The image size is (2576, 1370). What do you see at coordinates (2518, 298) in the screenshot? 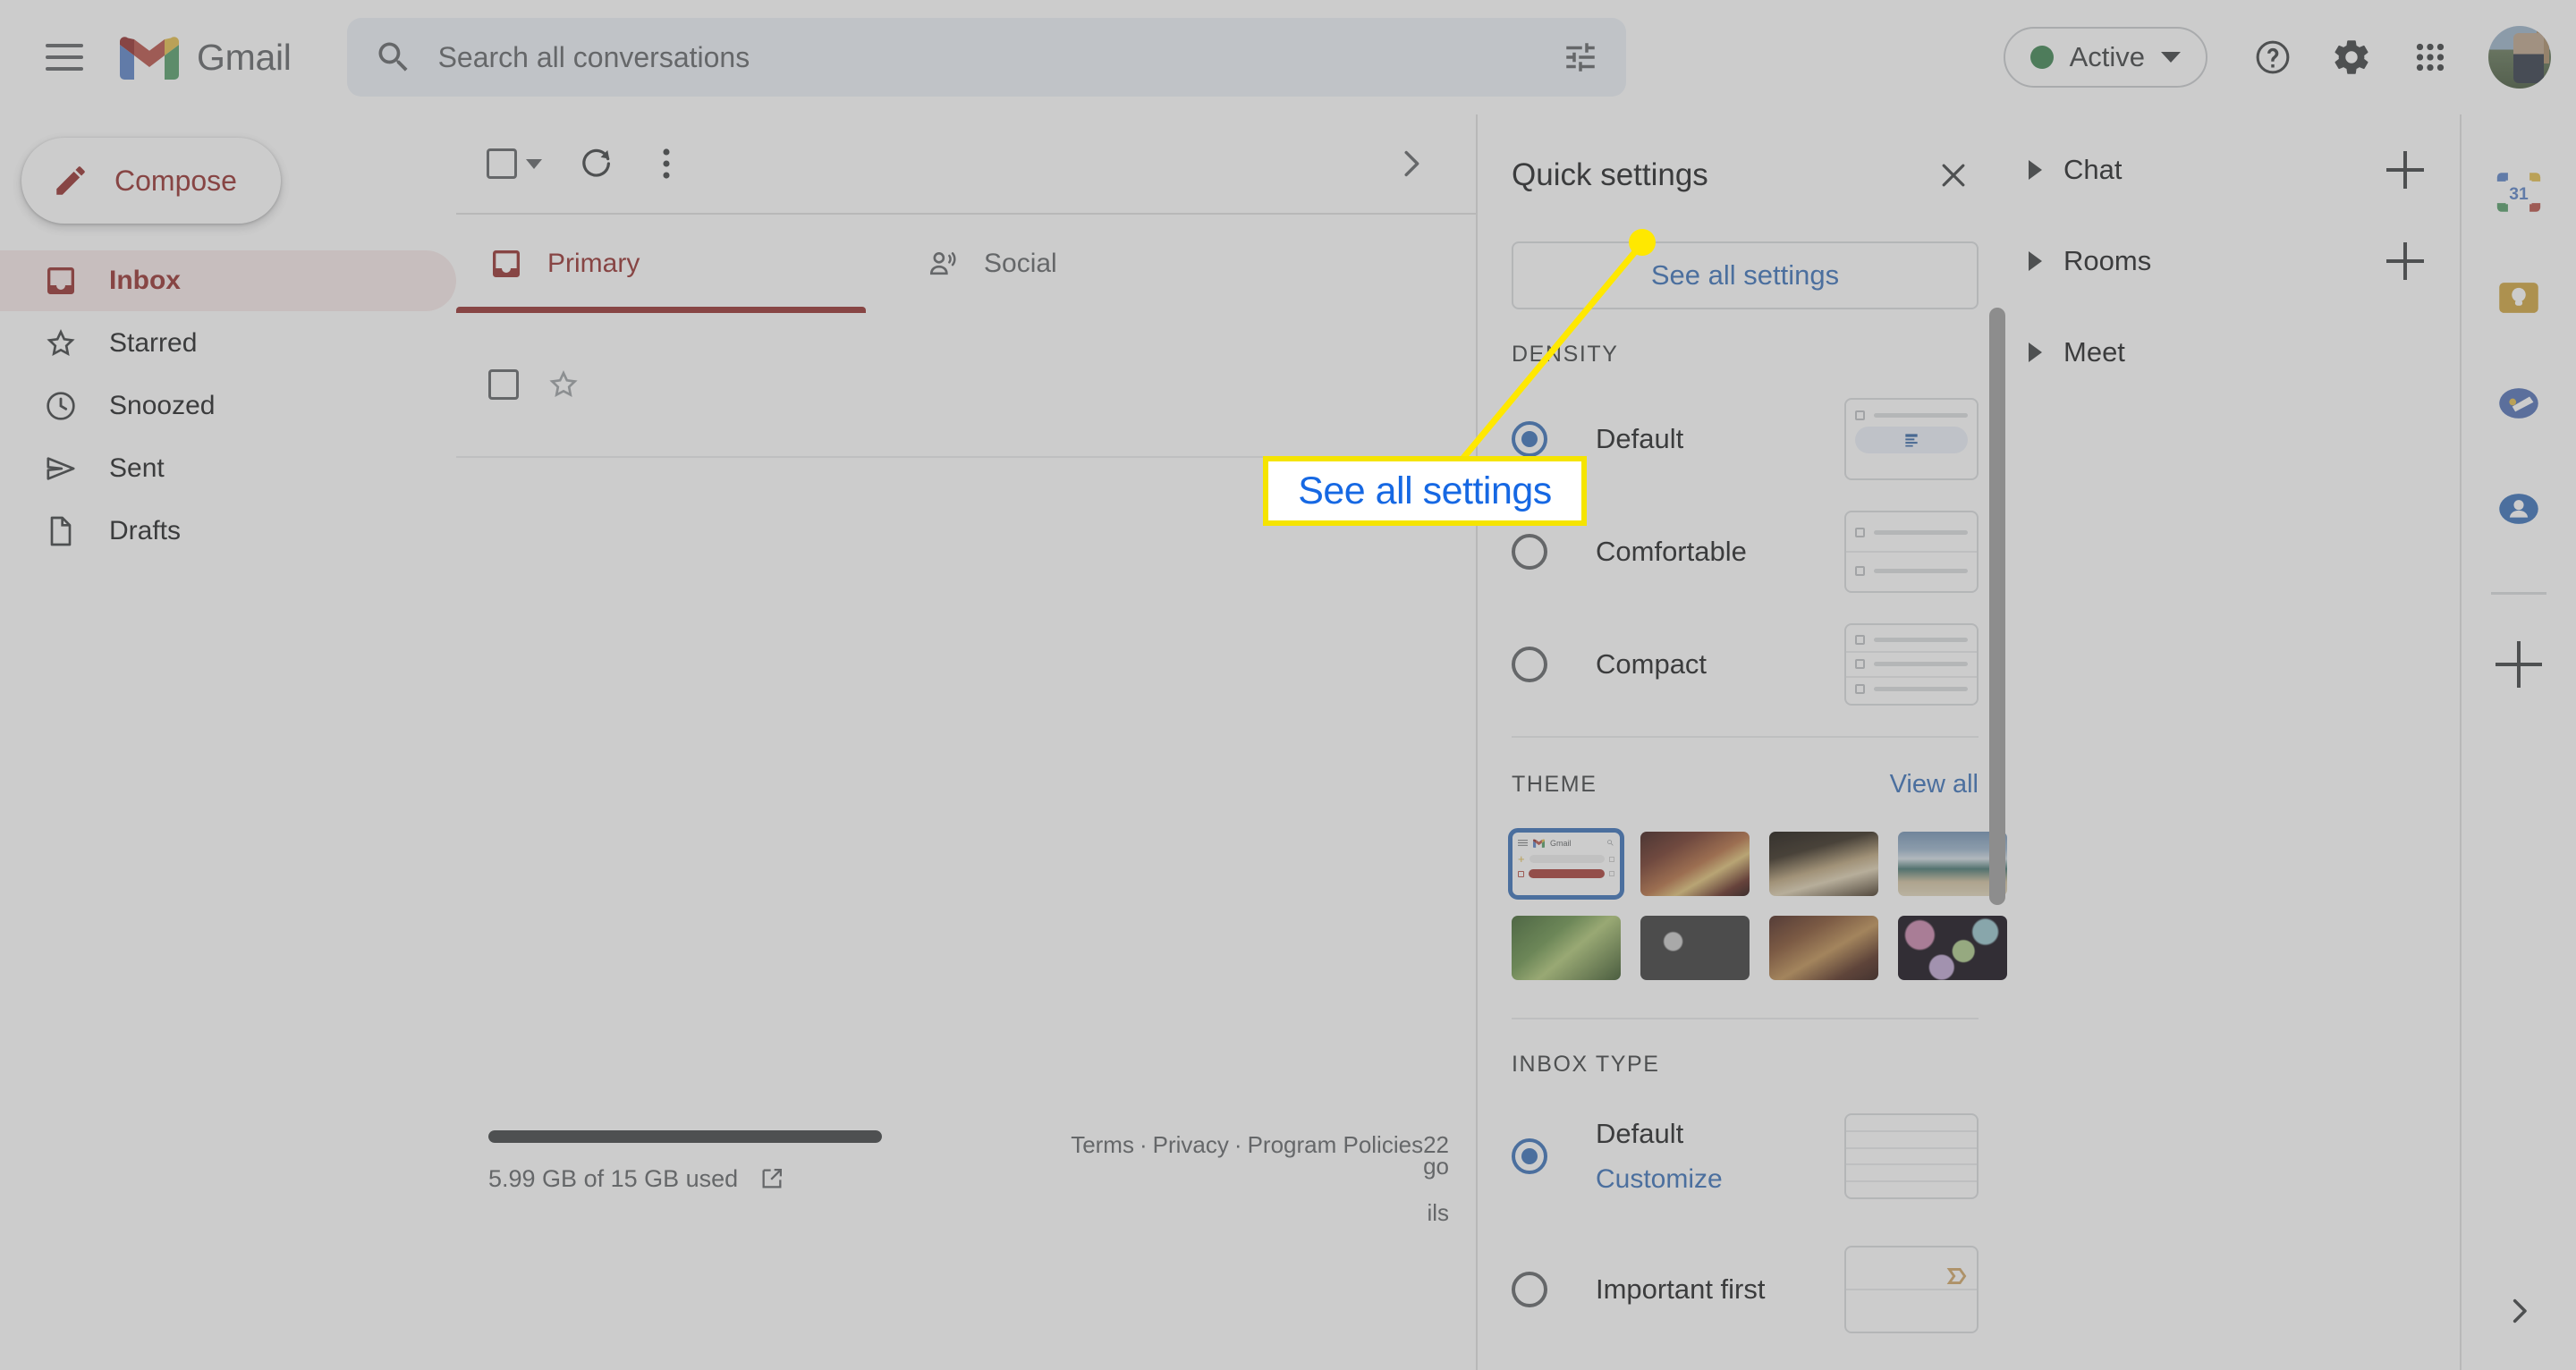
I see `google-keep-icon` at bounding box center [2518, 298].